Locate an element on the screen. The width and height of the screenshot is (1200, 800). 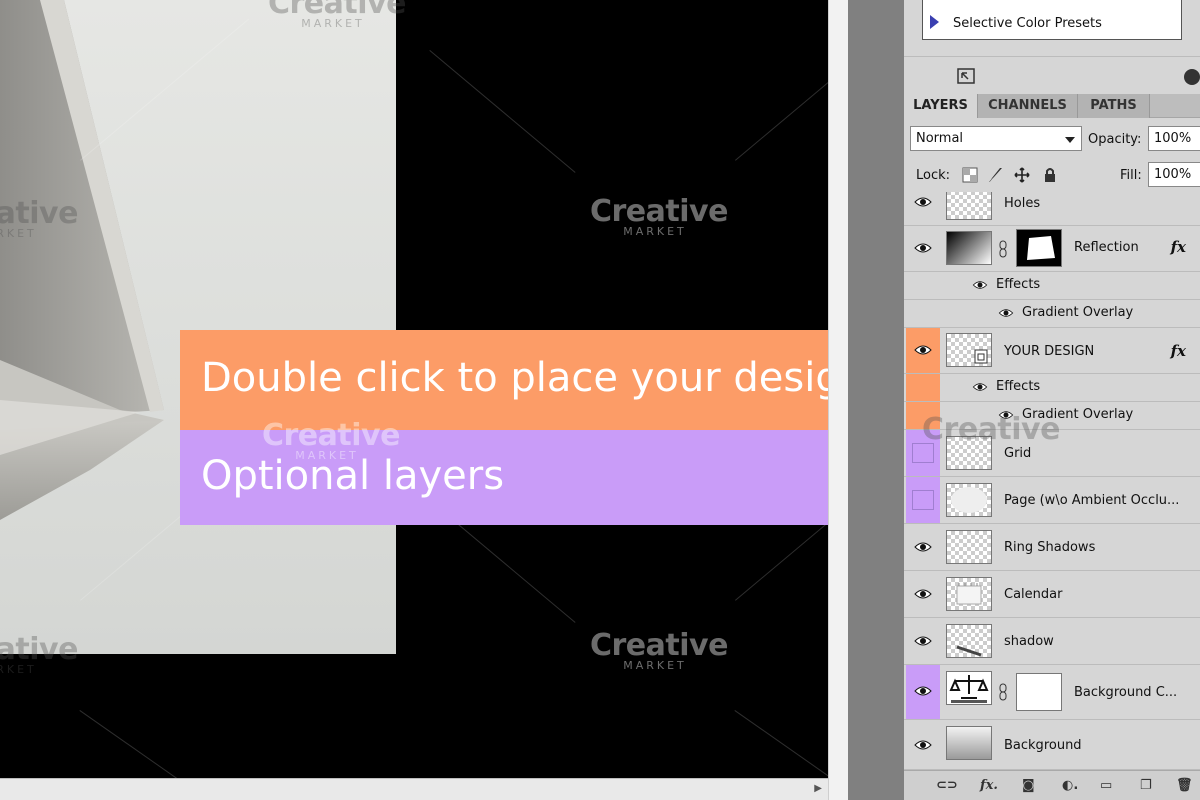
layer-name: Calendar is located at coordinates (1033, 594).